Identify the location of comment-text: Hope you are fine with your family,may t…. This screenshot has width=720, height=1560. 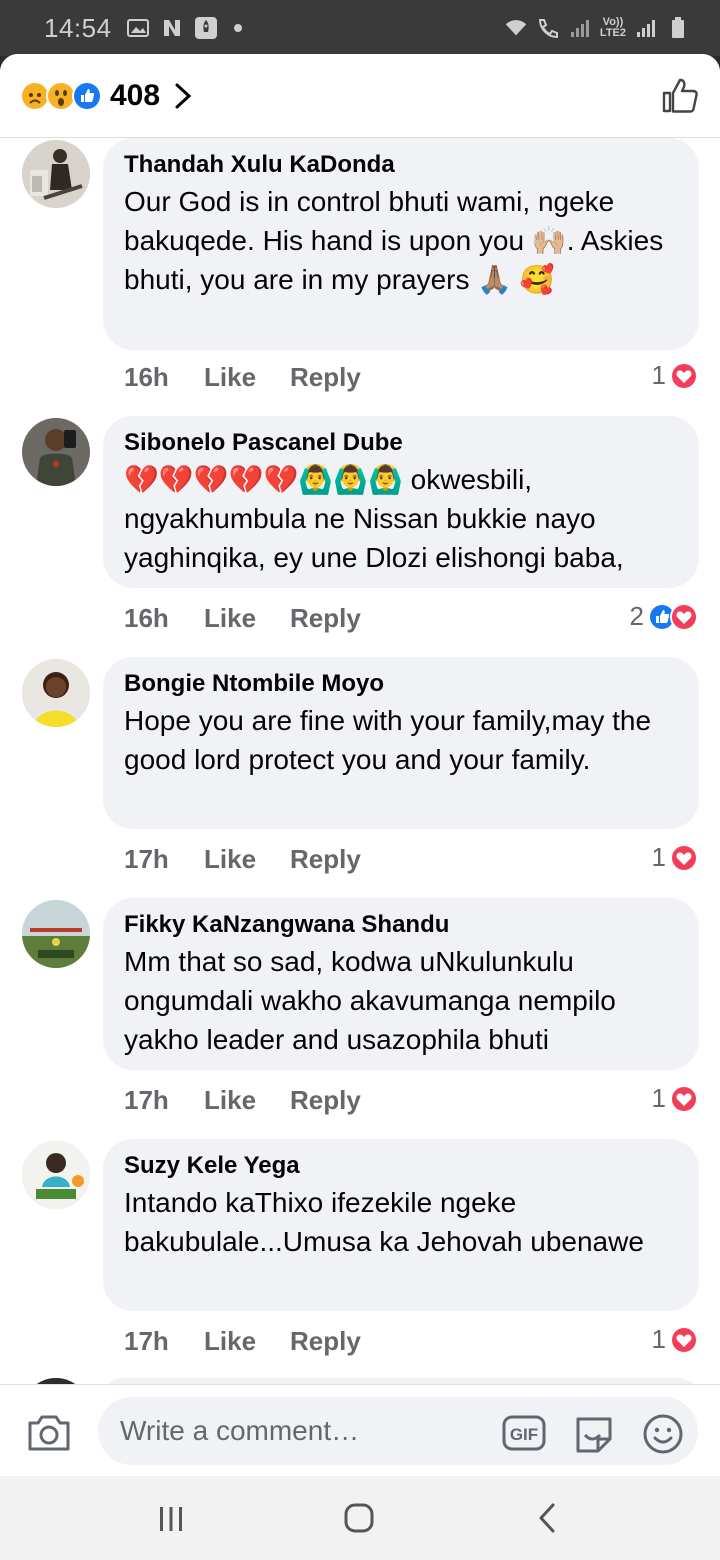
(388, 740).